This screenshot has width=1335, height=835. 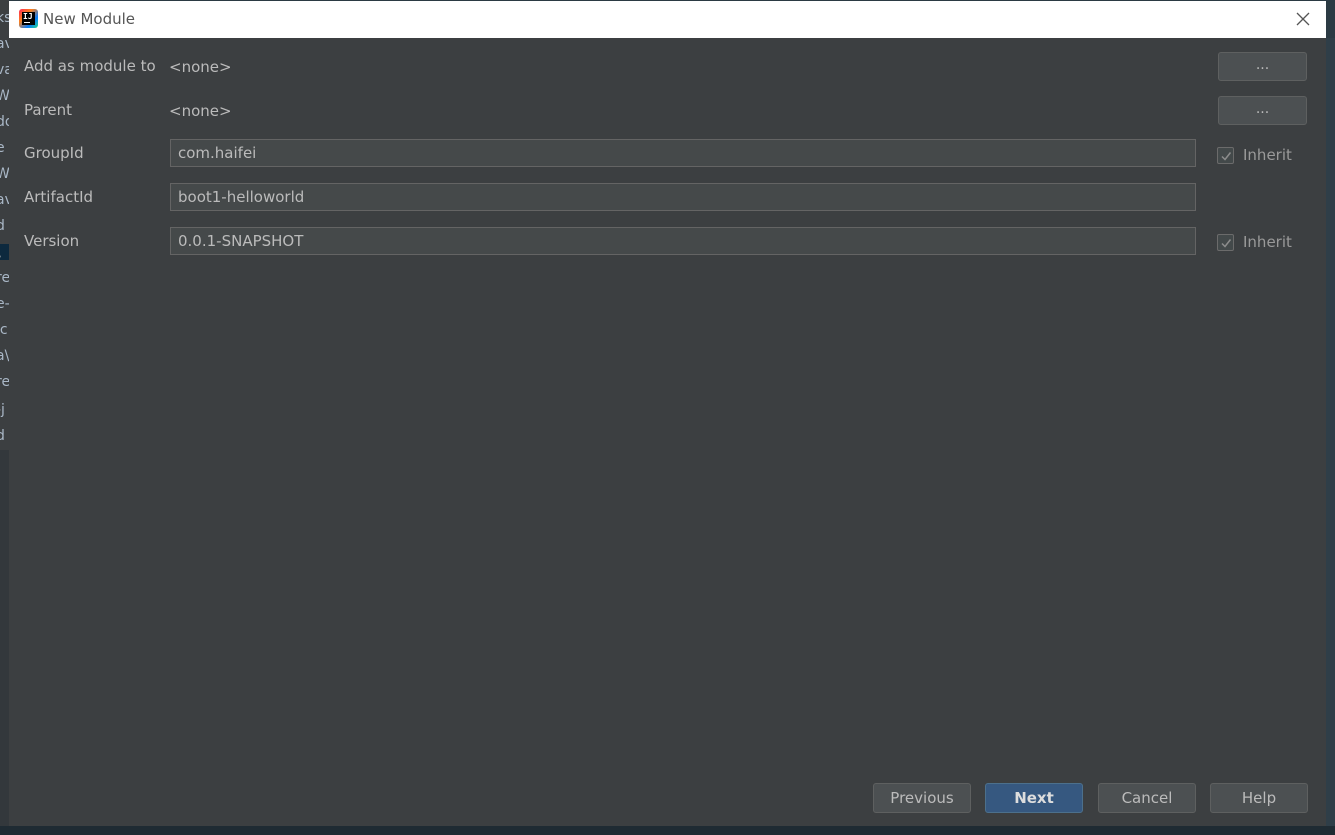 What do you see at coordinates (4, 304) in the screenshot?
I see `background-text: e-` at bounding box center [4, 304].